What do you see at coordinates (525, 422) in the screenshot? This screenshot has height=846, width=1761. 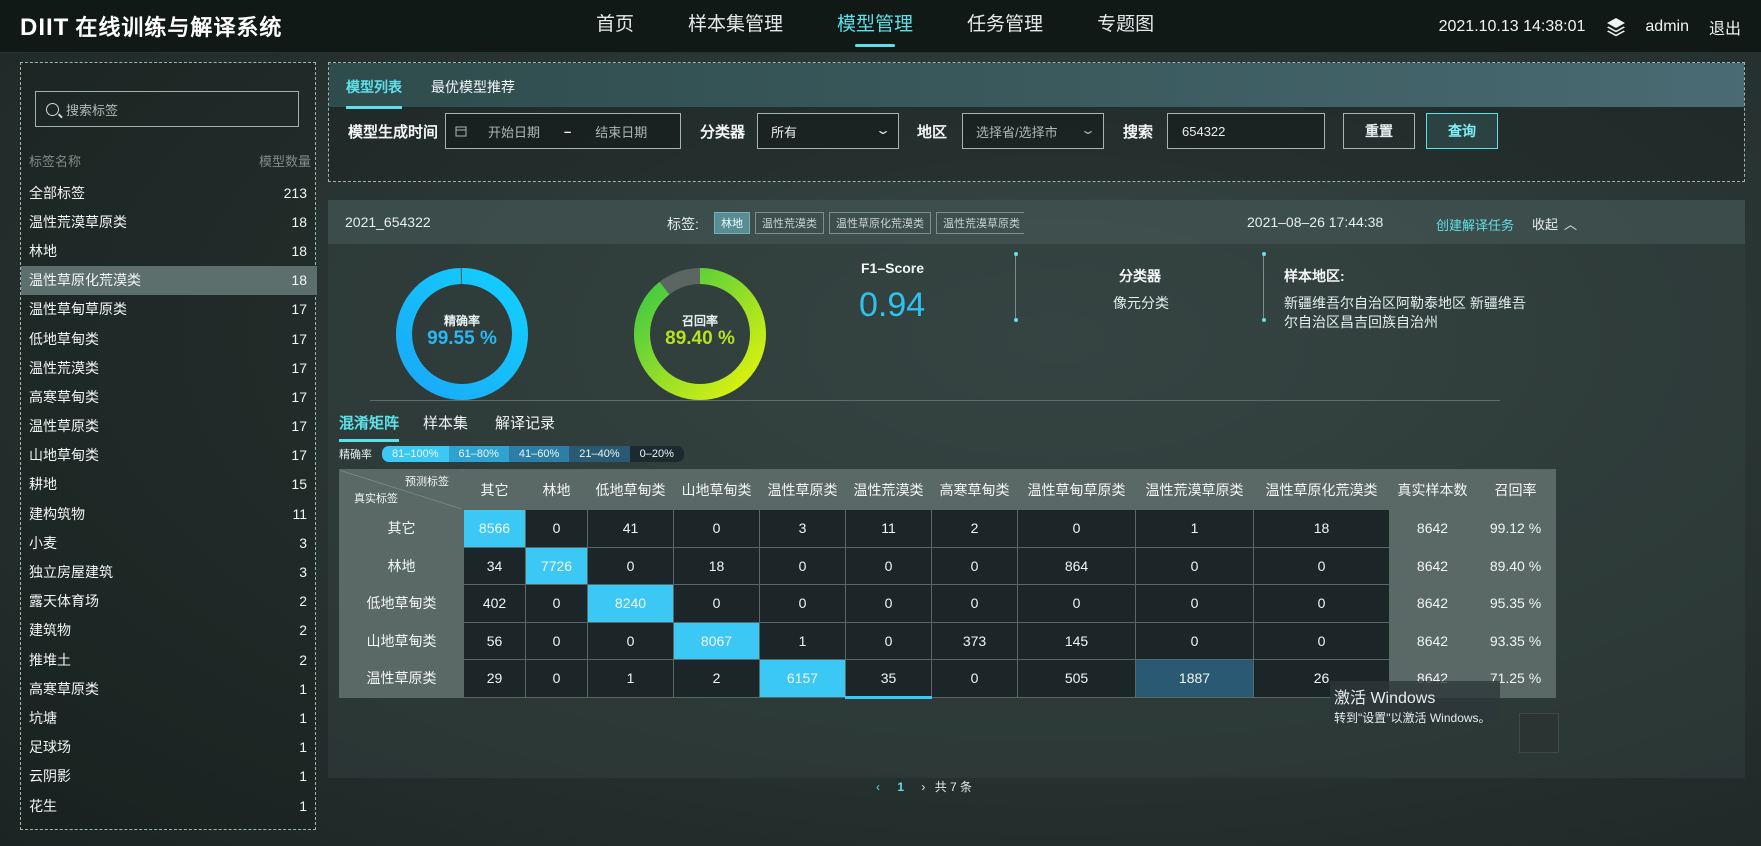 I see `tab-interpret-records: 解译记录` at bounding box center [525, 422].